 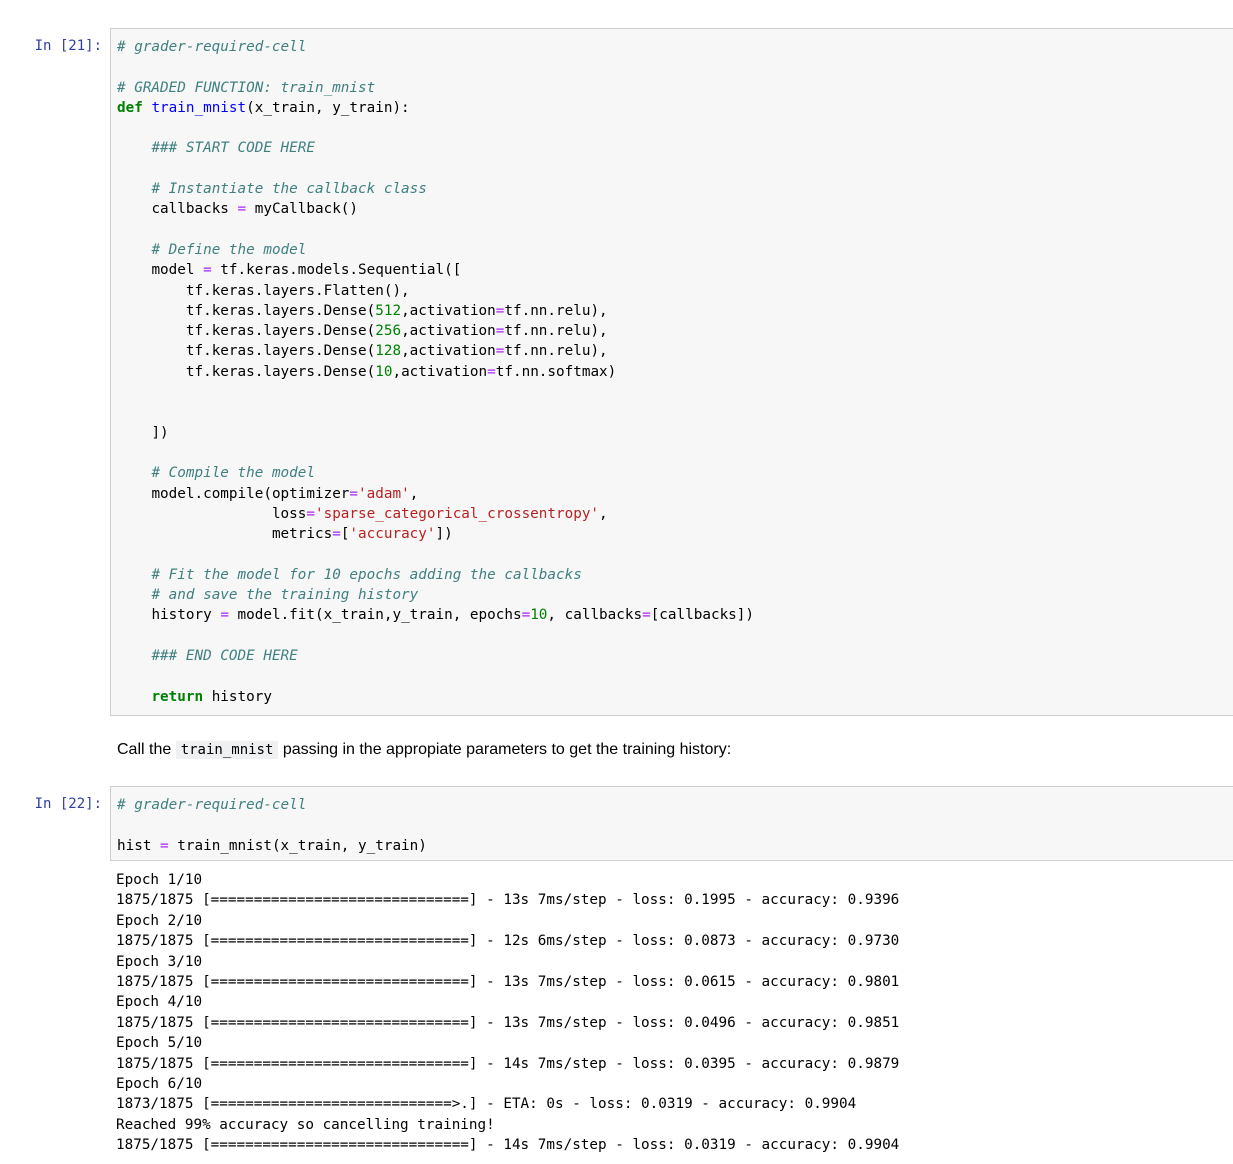 What do you see at coordinates (388, 331) in the screenshot?
I see `number-literal: 256` at bounding box center [388, 331].